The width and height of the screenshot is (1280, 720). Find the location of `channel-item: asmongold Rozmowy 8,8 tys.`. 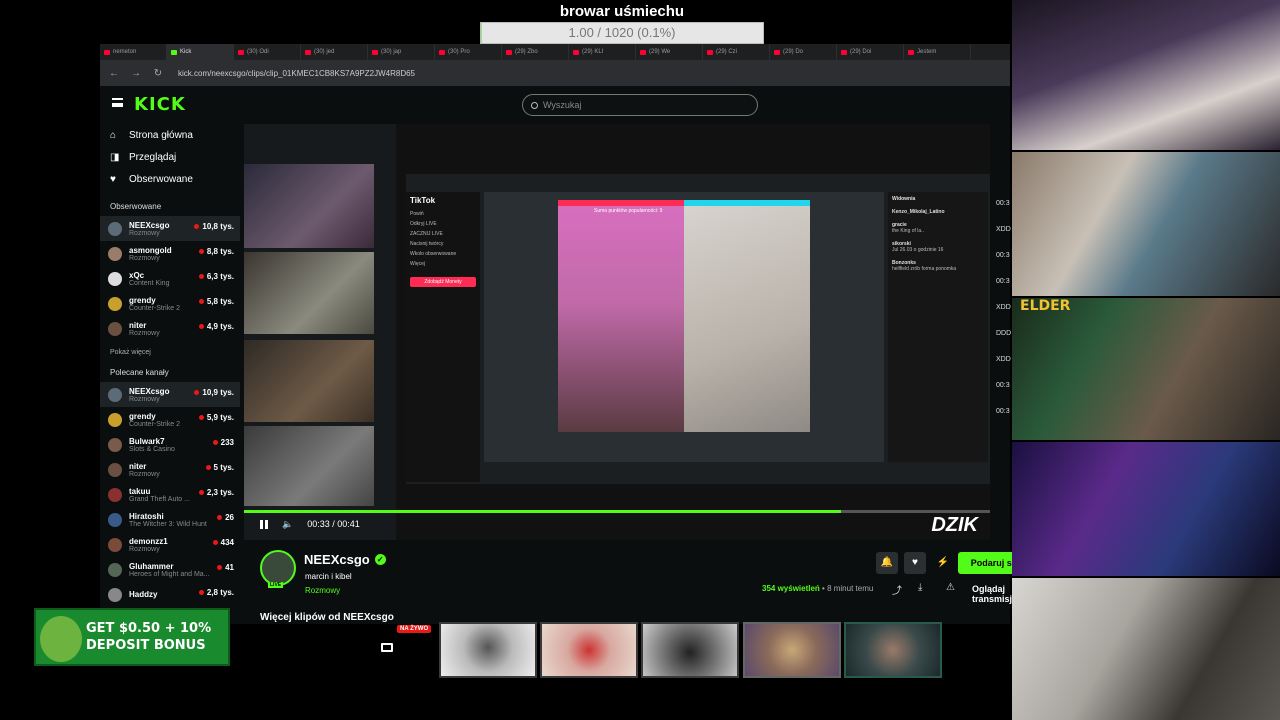

channel-item: asmongold Rozmowy 8,8 tys. is located at coordinates (170, 253).